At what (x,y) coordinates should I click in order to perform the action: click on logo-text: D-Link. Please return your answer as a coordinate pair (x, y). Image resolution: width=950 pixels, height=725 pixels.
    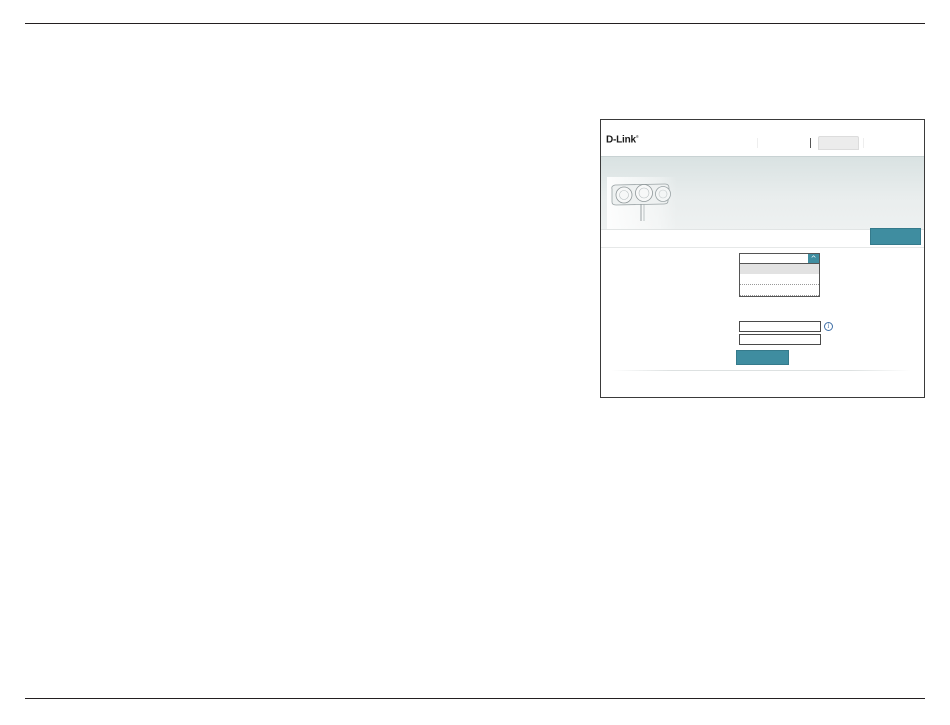
    Looking at the image, I should click on (621, 140).